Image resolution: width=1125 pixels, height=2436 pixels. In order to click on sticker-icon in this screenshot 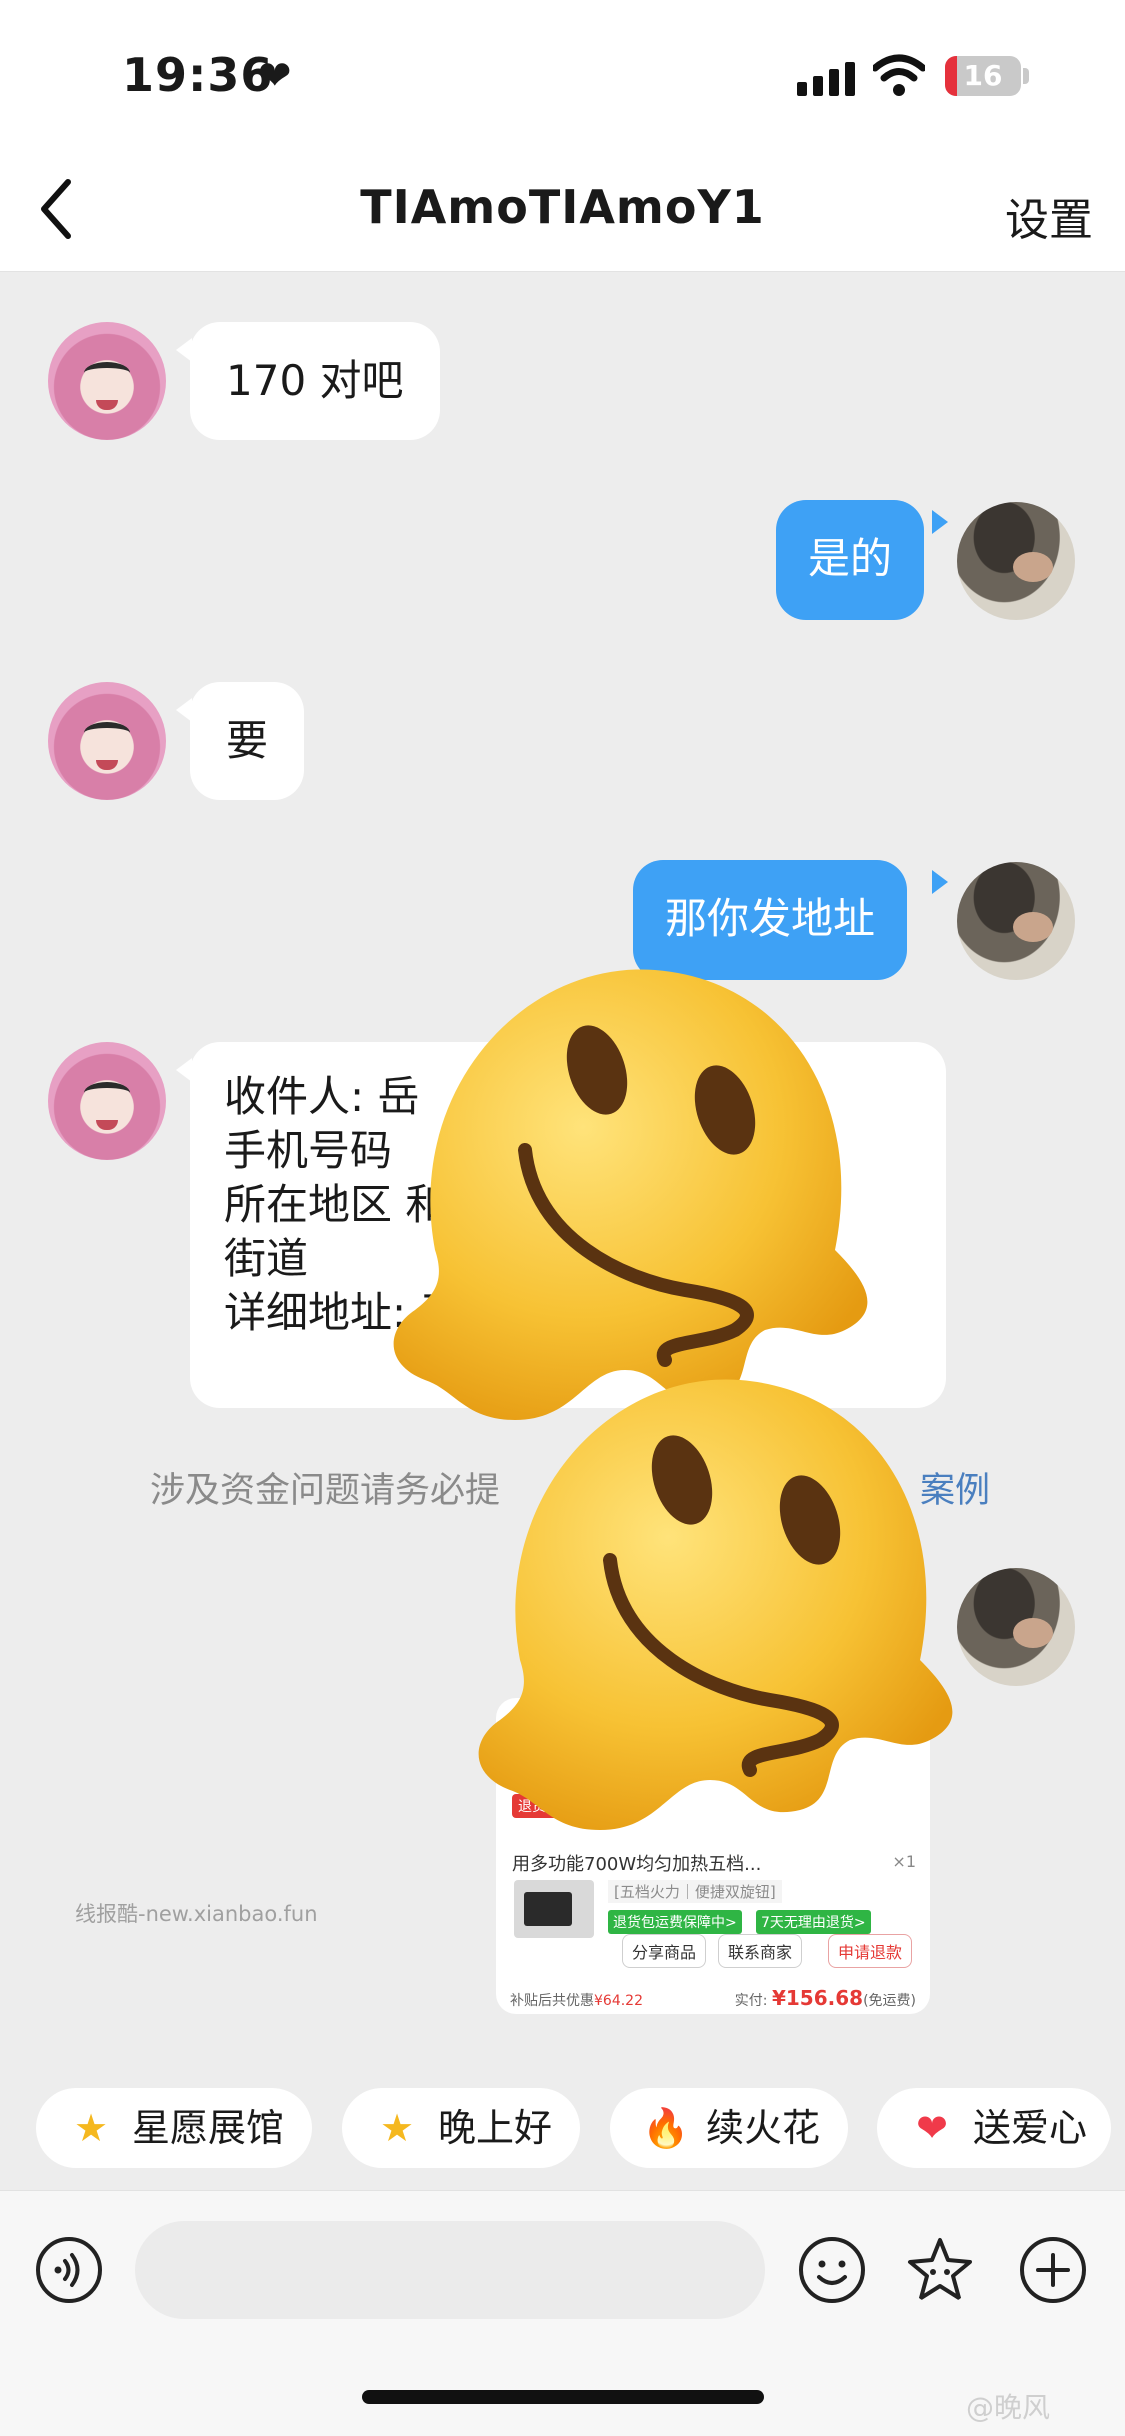, I will do `click(940, 2270)`.